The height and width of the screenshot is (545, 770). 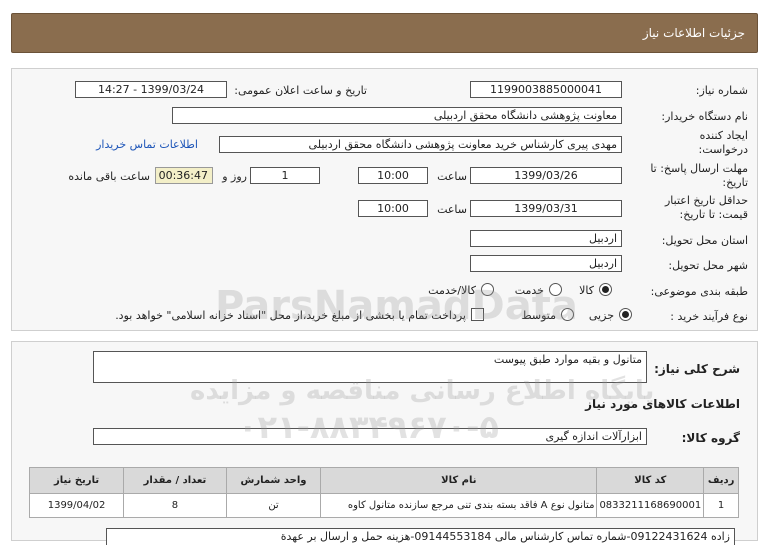 I want to click on process-option-minor: جزیی, so click(x=601, y=315).